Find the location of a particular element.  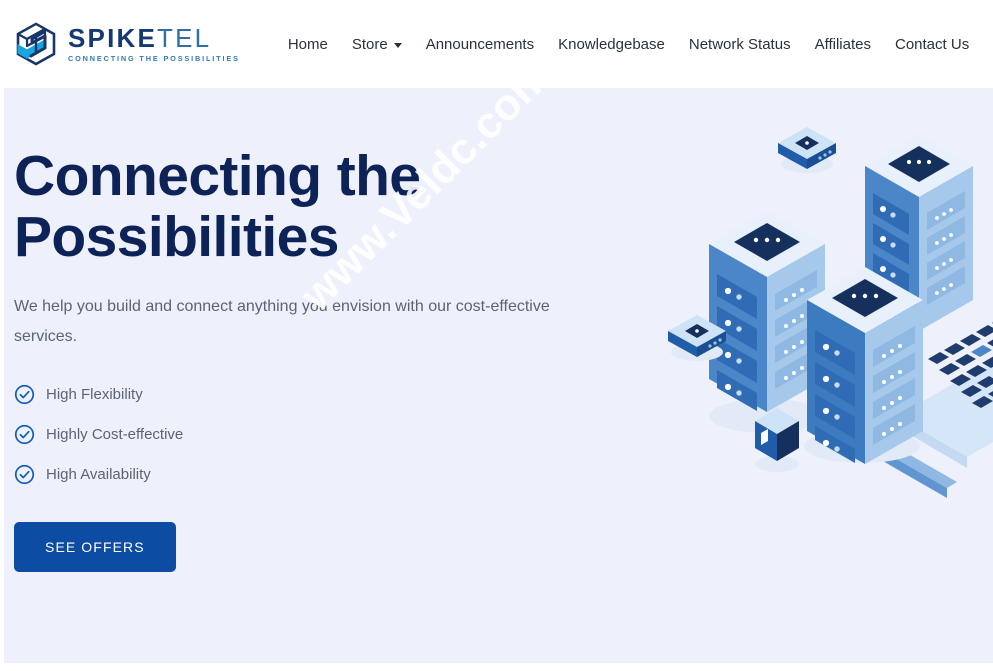

list-item: Highly Cost-effective is located at coordinates (324, 434).